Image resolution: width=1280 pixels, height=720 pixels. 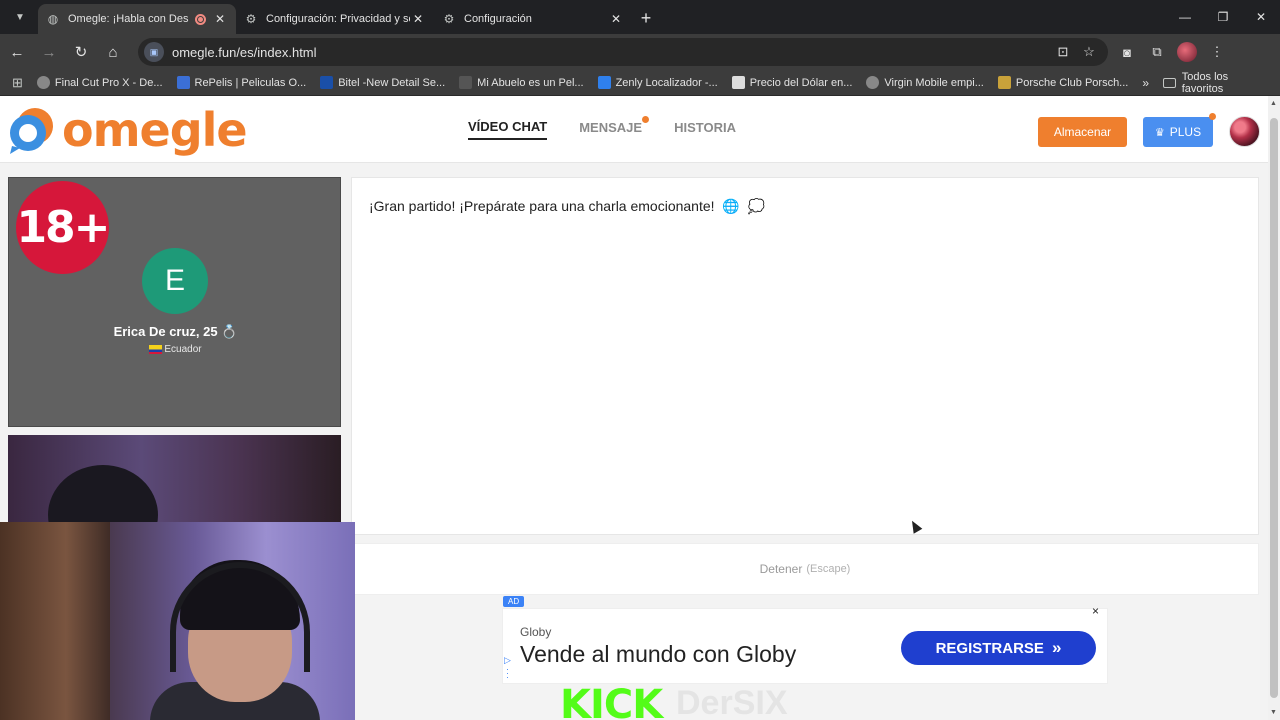 I want to click on tab-search-chevron-icon: ▼, so click(x=20, y=17).